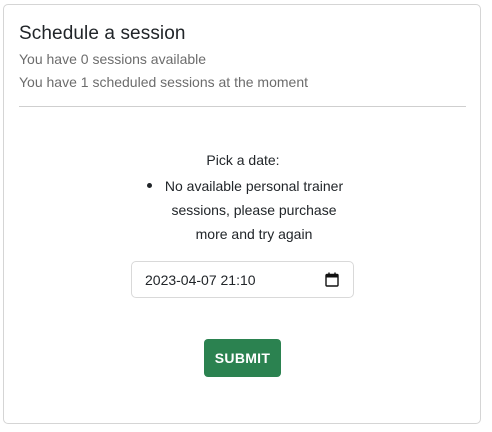 This screenshot has height=432, width=492. What do you see at coordinates (242, 358) in the screenshot?
I see `submit-button: SUBMIT` at bounding box center [242, 358].